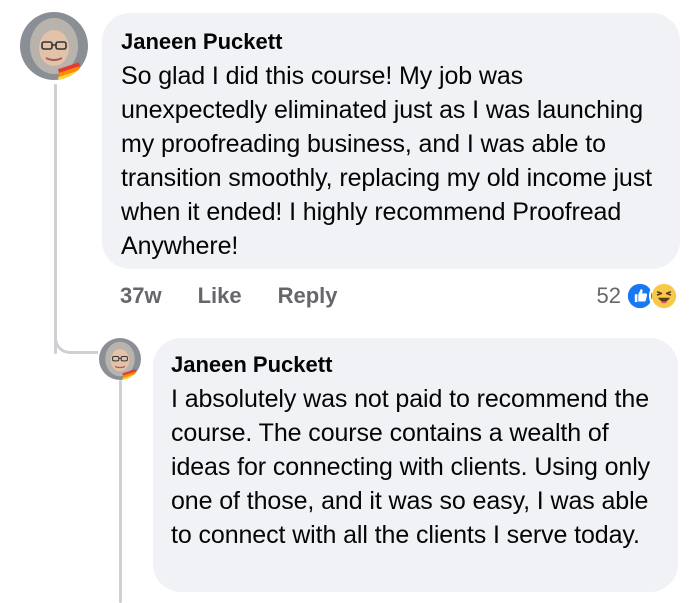 The height and width of the screenshot is (603, 700). Describe the element at coordinates (247, 296) in the screenshot. I see `comment-actions: 37w Like Reply` at that location.